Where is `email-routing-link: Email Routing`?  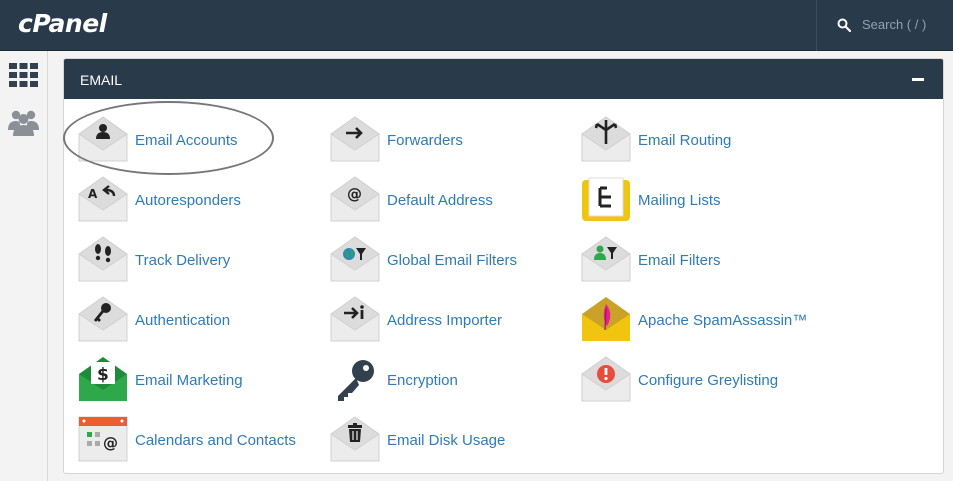
email-routing-link: Email Routing is located at coordinates (701, 143).